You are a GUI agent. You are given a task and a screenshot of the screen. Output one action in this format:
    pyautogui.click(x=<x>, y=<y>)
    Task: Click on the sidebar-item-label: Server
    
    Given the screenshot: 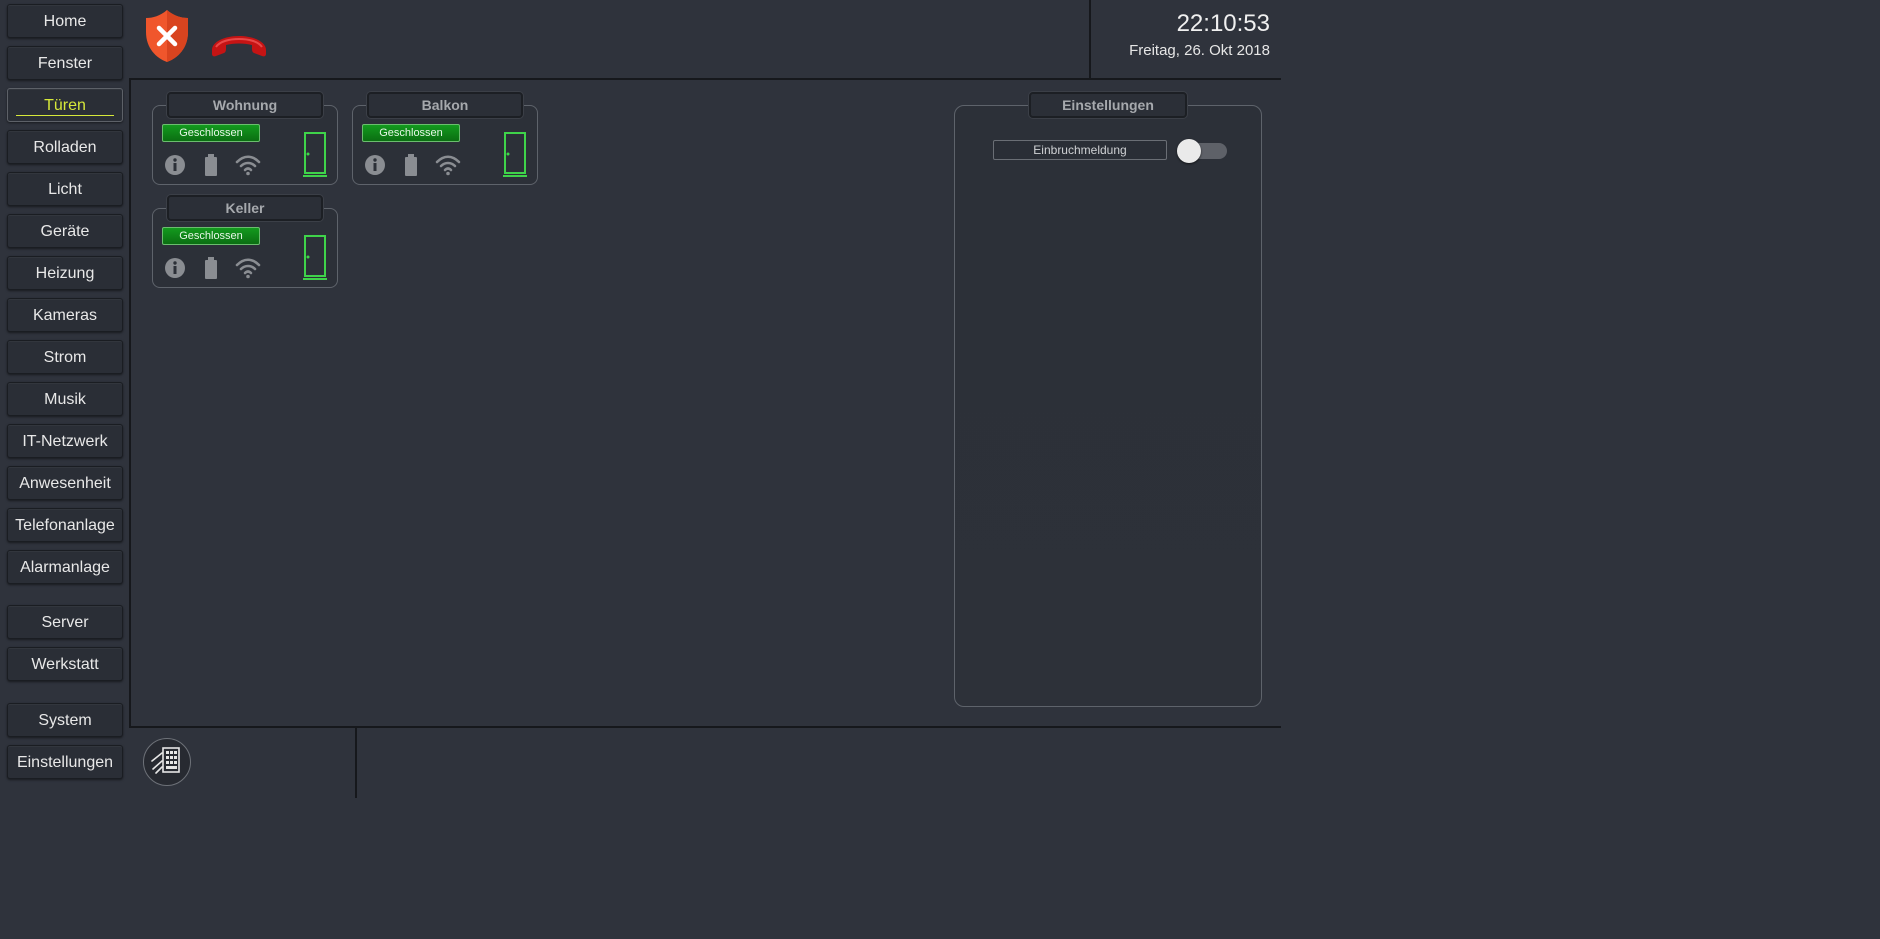 What is the action you would take?
    pyautogui.click(x=65, y=622)
    